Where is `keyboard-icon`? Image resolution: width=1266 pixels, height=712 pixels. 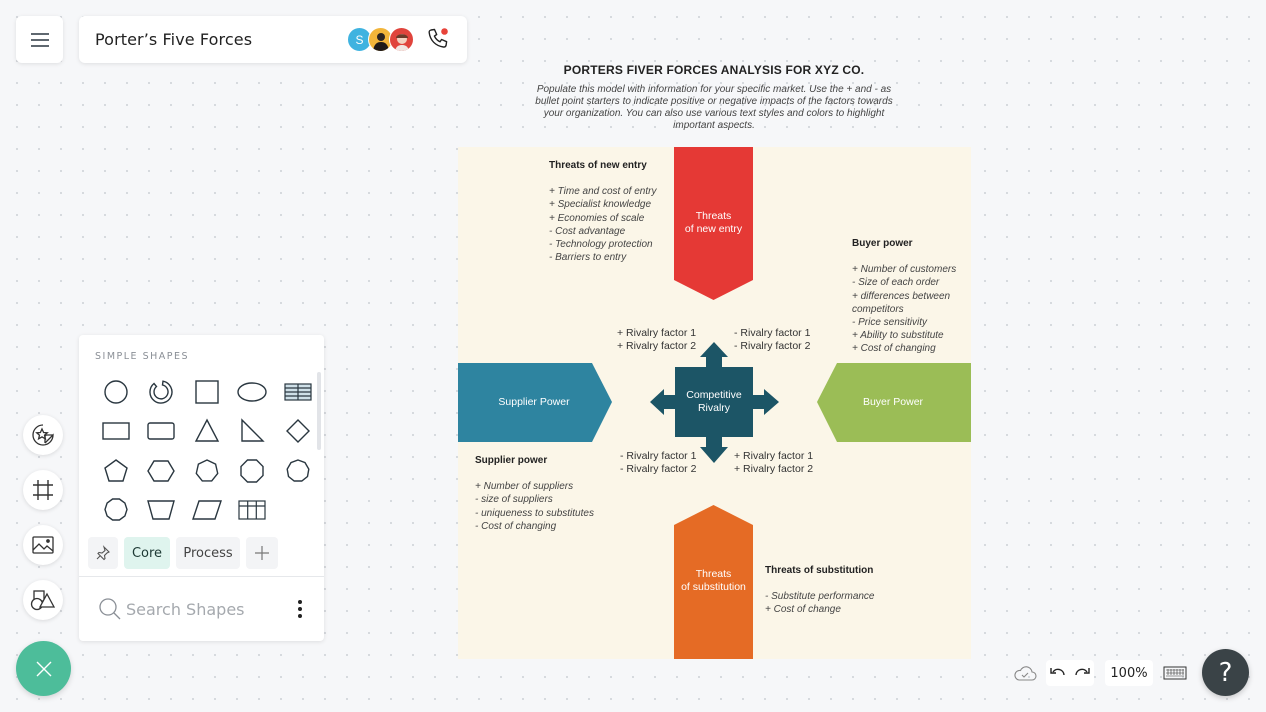 keyboard-icon is located at coordinates (1175, 673).